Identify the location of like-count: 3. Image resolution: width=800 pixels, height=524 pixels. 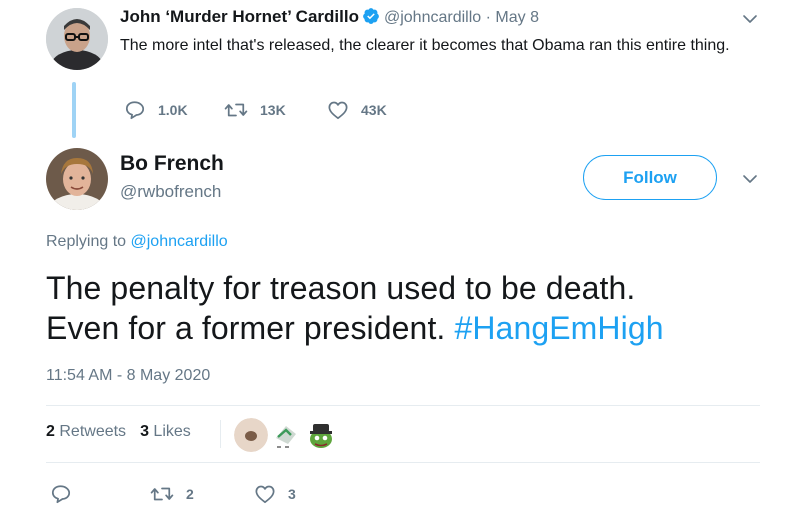
(144, 431).